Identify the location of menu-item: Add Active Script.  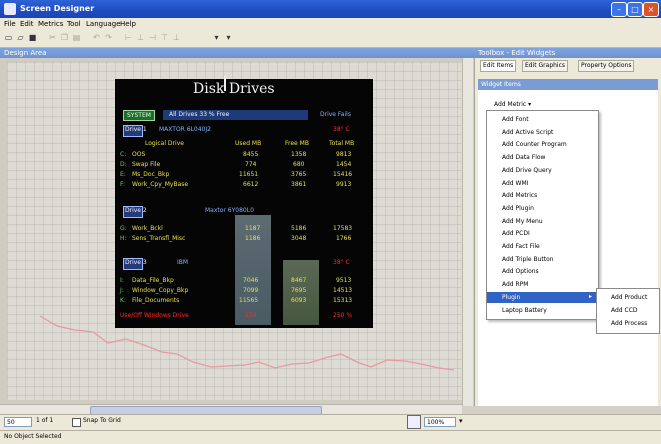
(542, 132).